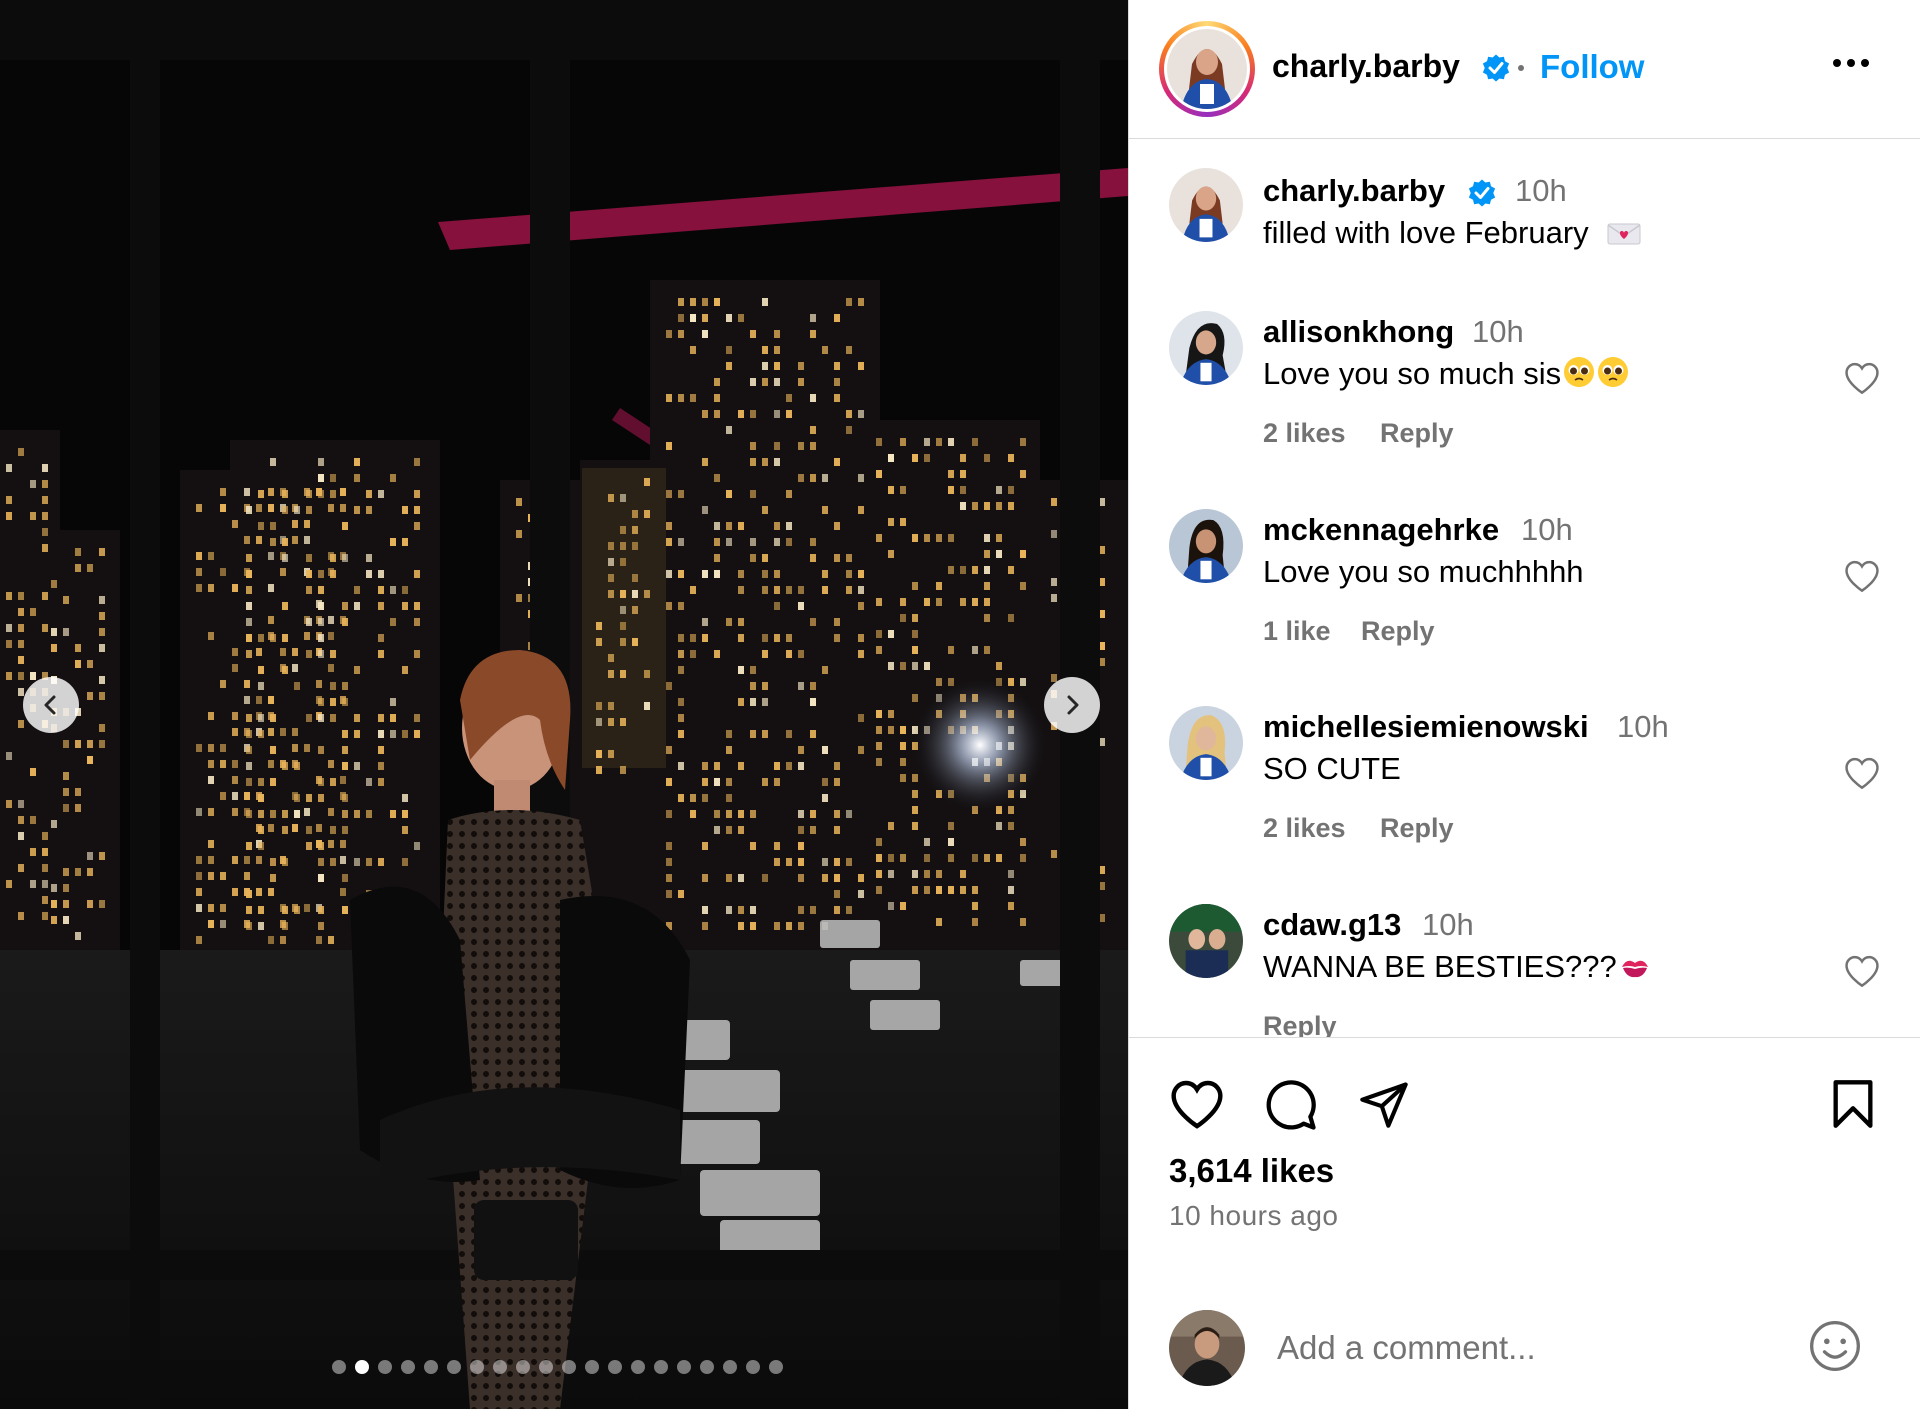 The height and width of the screenshot is (1409, 1920). I want to click on love-letter-icon, so click(1624, 234).